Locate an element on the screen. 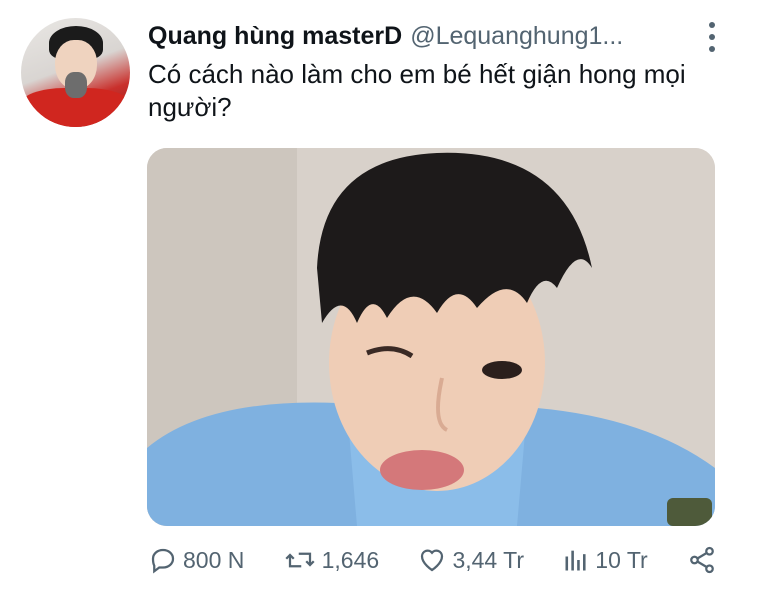  share-icon is located at coordinates (702, 560).